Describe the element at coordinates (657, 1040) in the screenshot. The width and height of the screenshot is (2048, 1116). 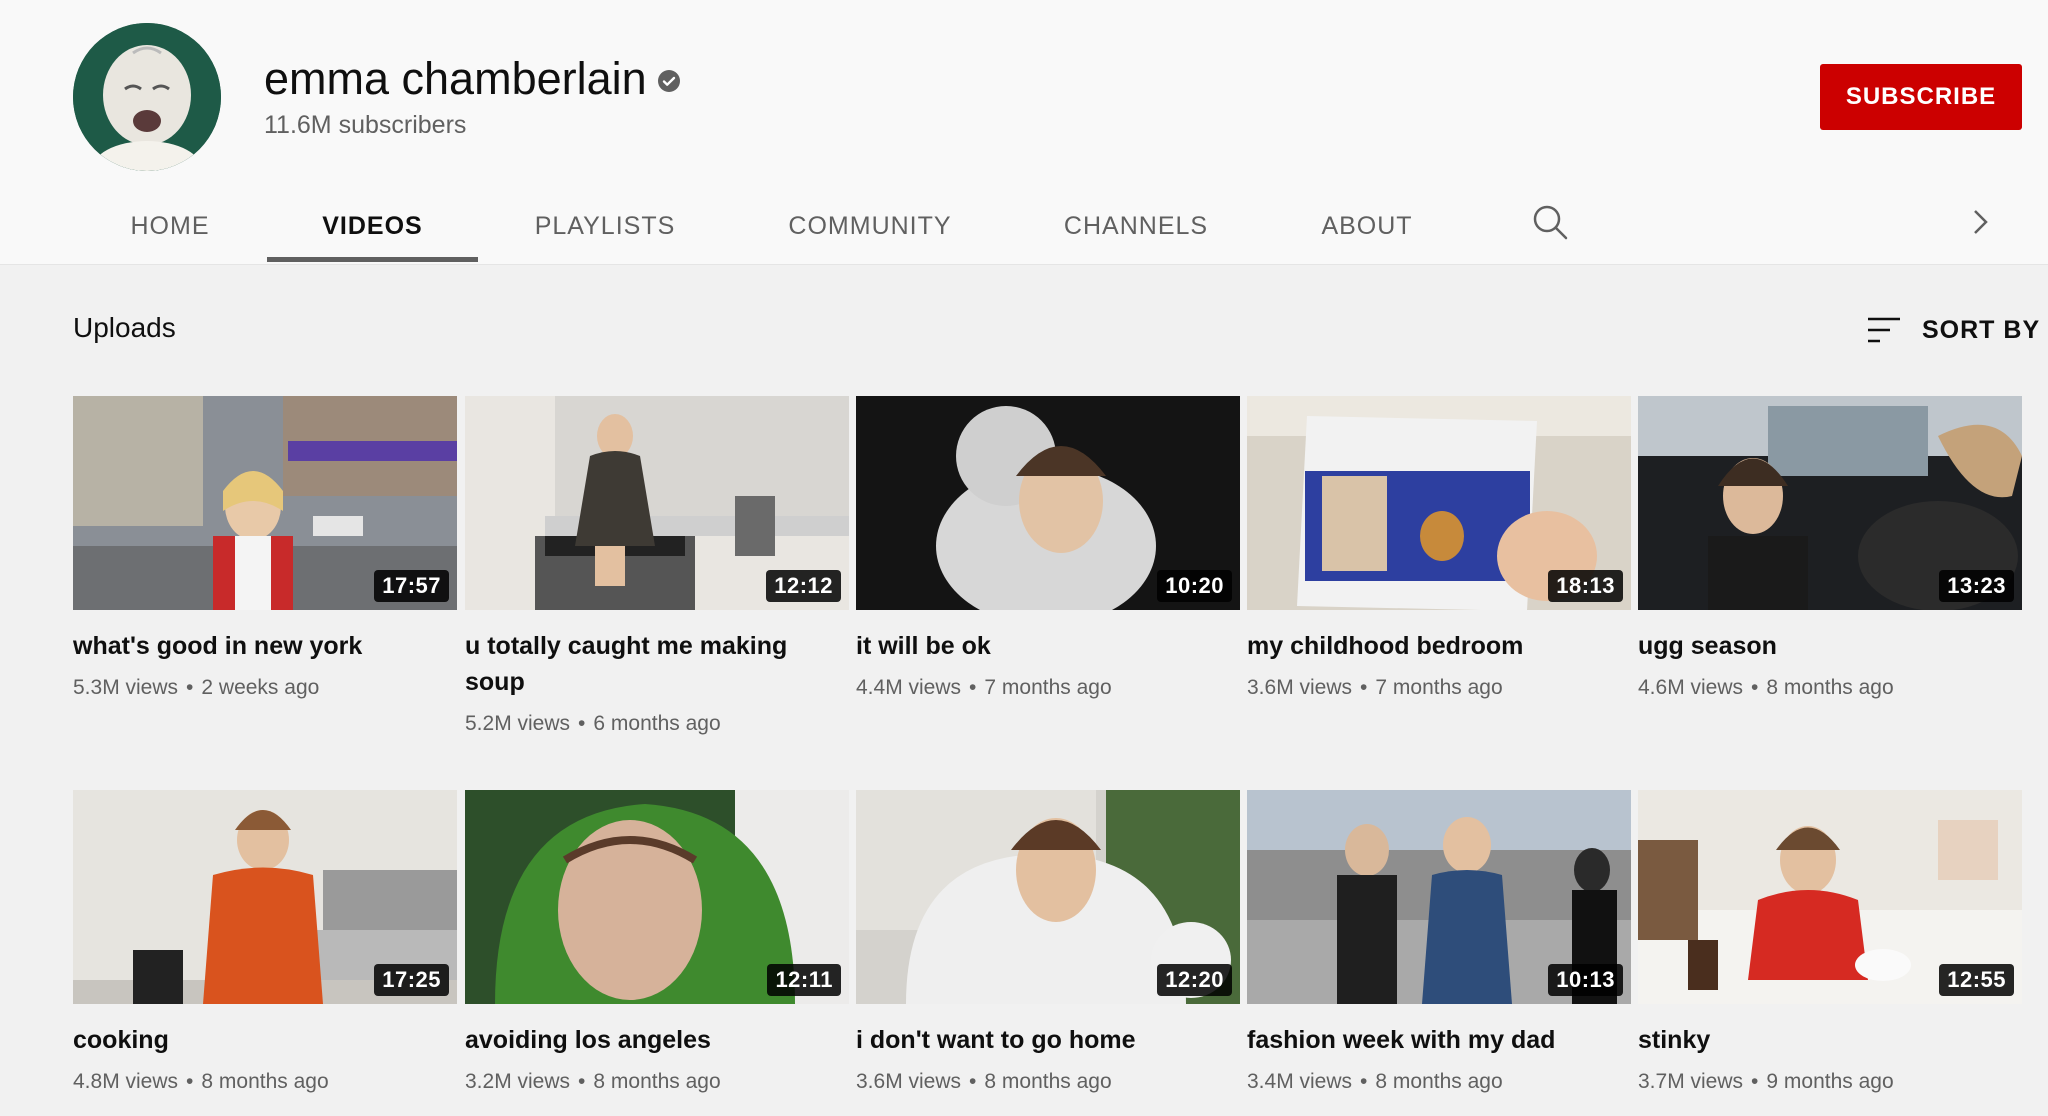
I see `video-title: avoiding los angeles` at that location.